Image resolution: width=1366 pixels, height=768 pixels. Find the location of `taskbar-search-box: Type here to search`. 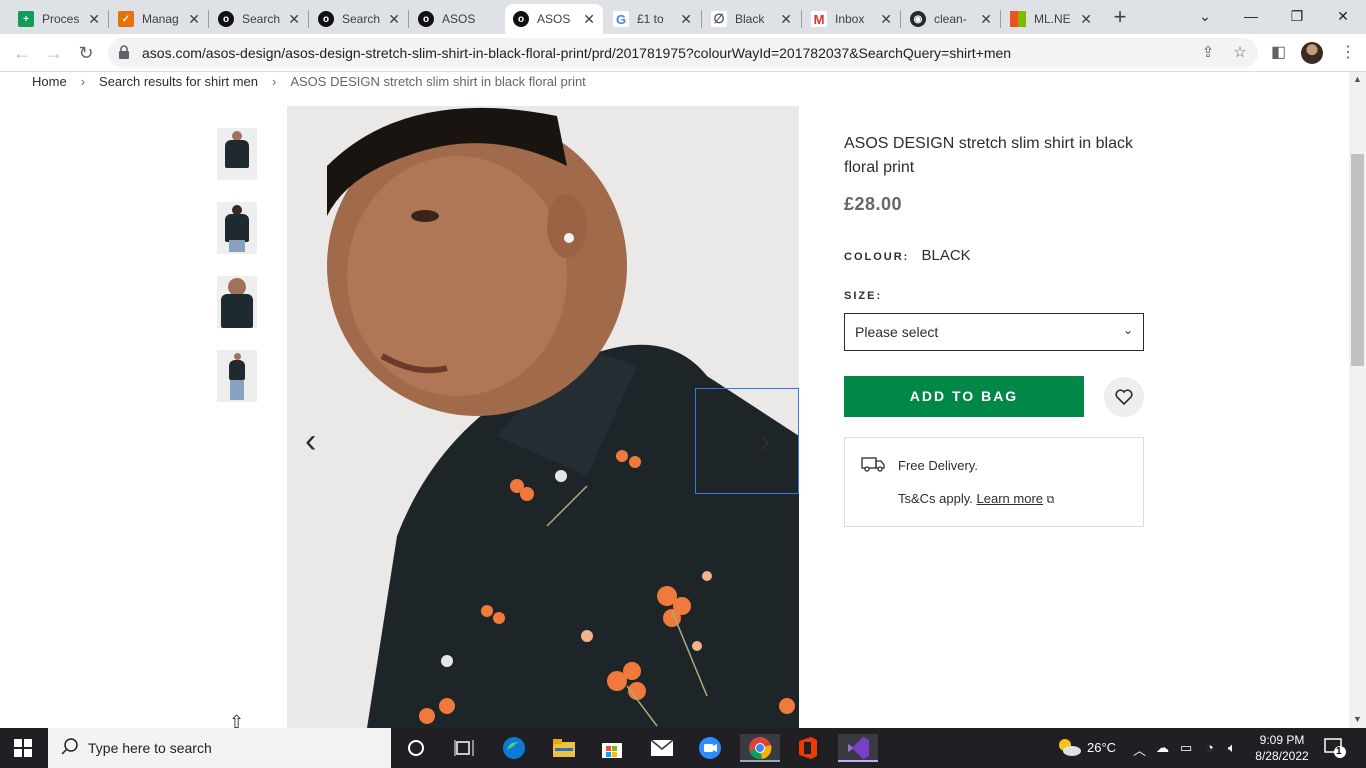

taskbar-search-box: Type here to search is located at coordinates (219, 748).